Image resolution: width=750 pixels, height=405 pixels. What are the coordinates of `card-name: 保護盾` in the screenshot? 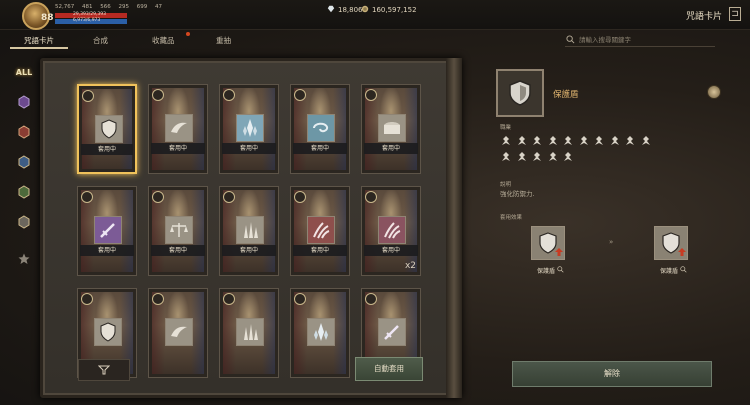 It's located at (566, 95).